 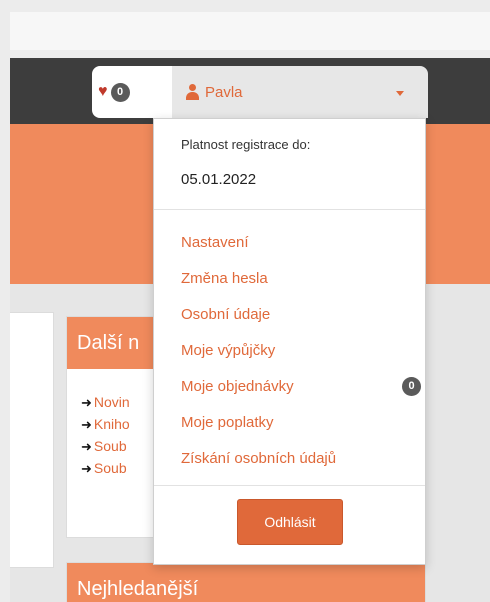 I want to click on left-panel, so click(x=32, y=440).